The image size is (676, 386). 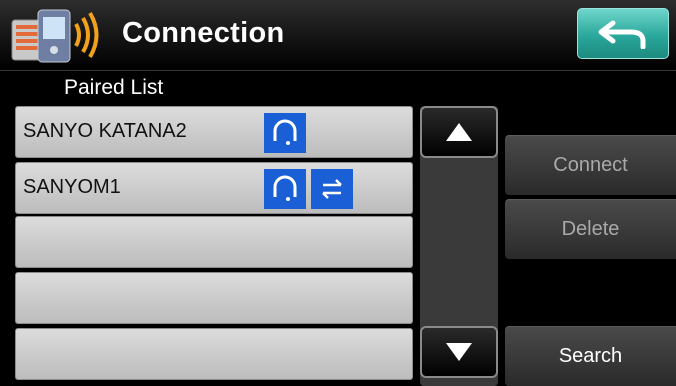 I want to click on paired-list-label: Paired List, so click(x=114, y=87).